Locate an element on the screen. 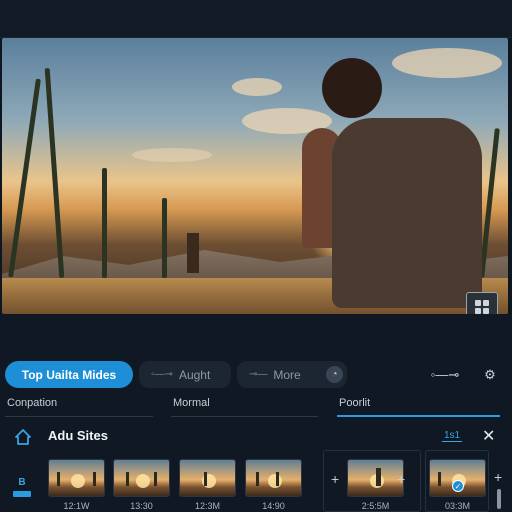 The height and width of the screenshot is (512, 512). top-bar is located at coordinates (256, 19).